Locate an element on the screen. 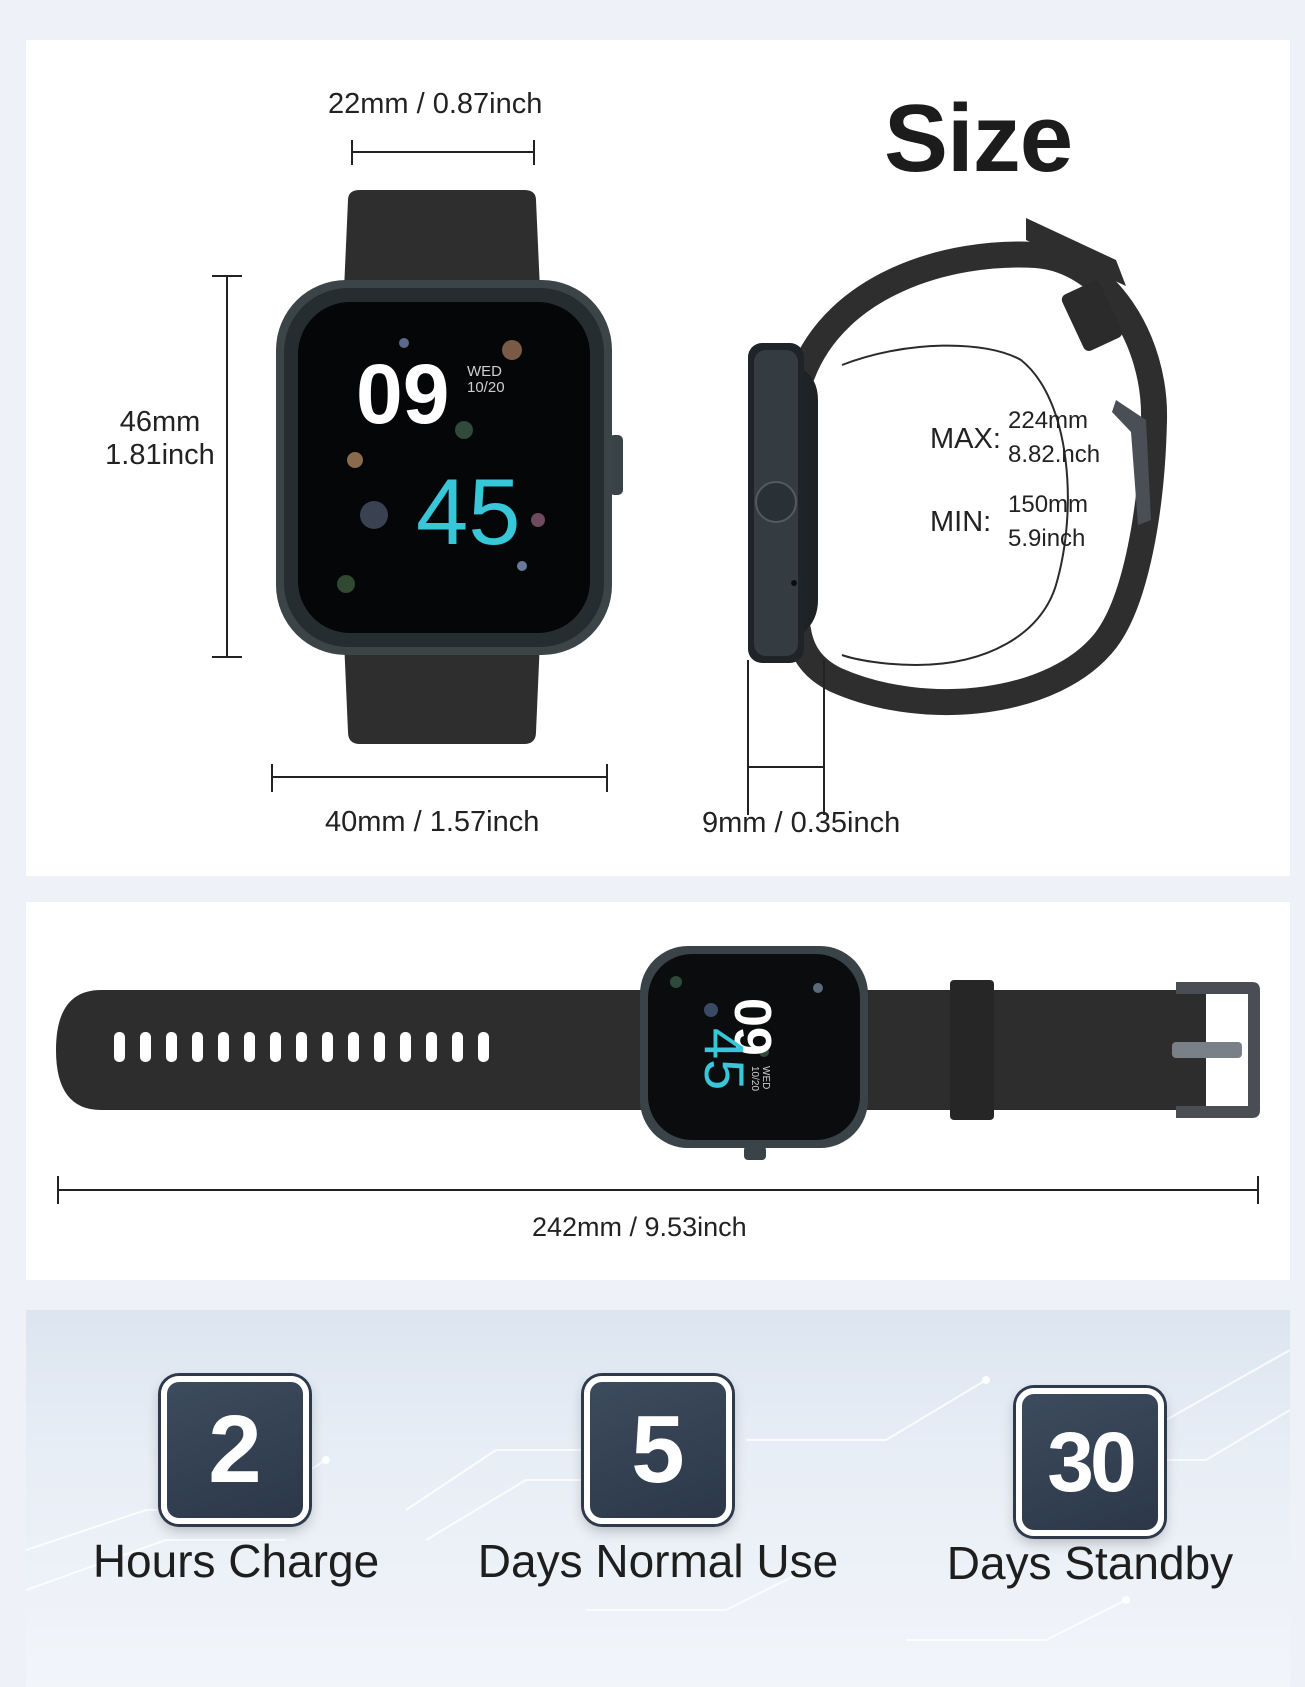 This screenshot has height=1687, width=1305. stat-label-days-standby: Days Standby is located at coordinates (1090, 1563).